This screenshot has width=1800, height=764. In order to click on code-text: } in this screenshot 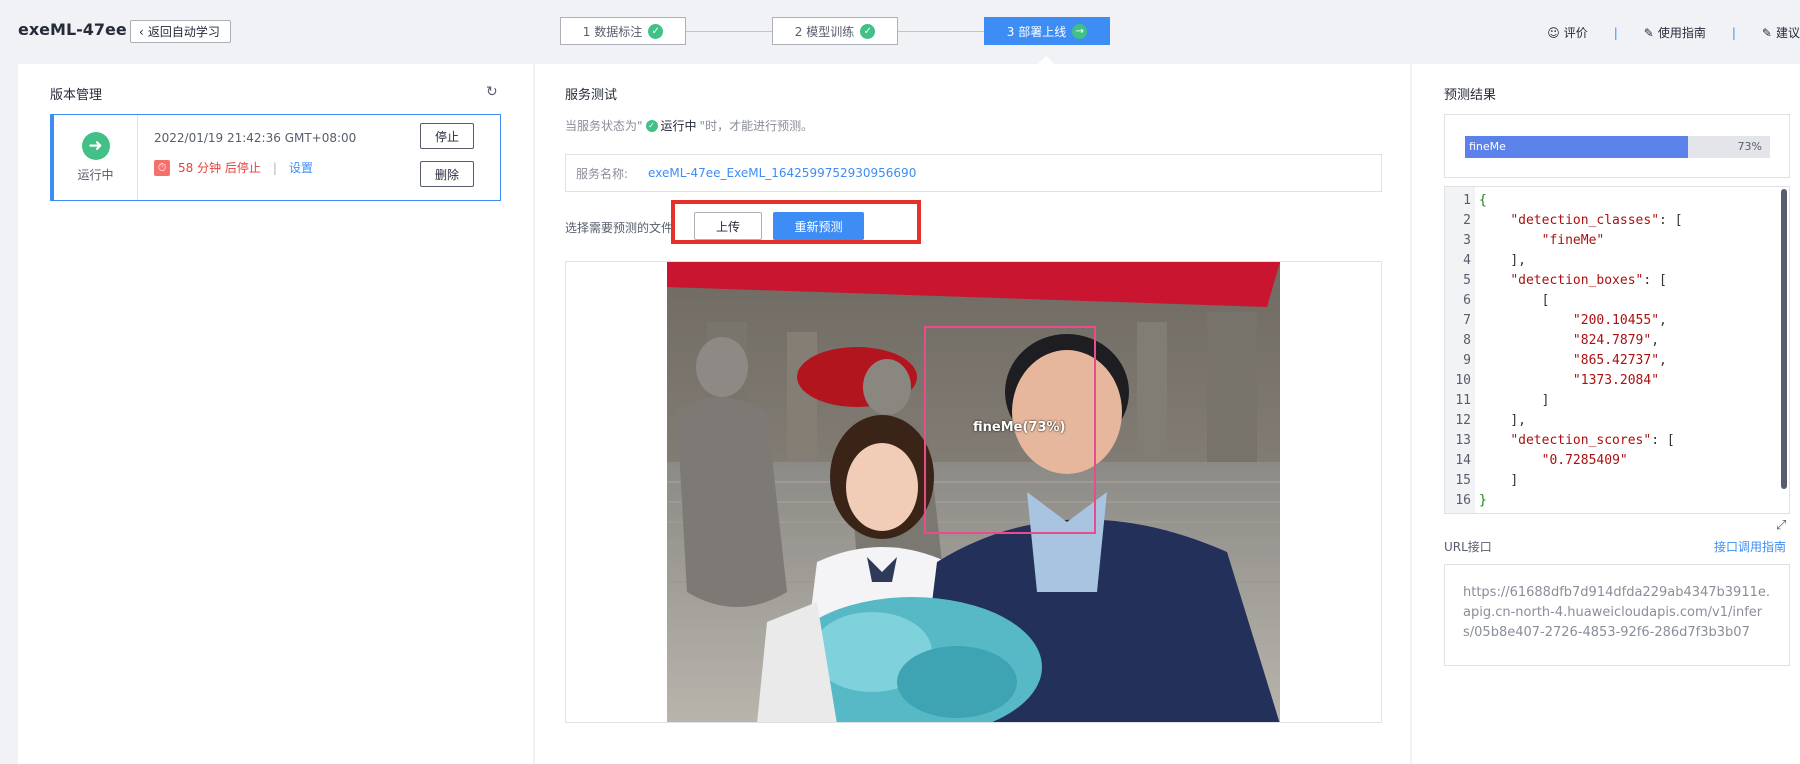, I will do `click(1483, 500)`.